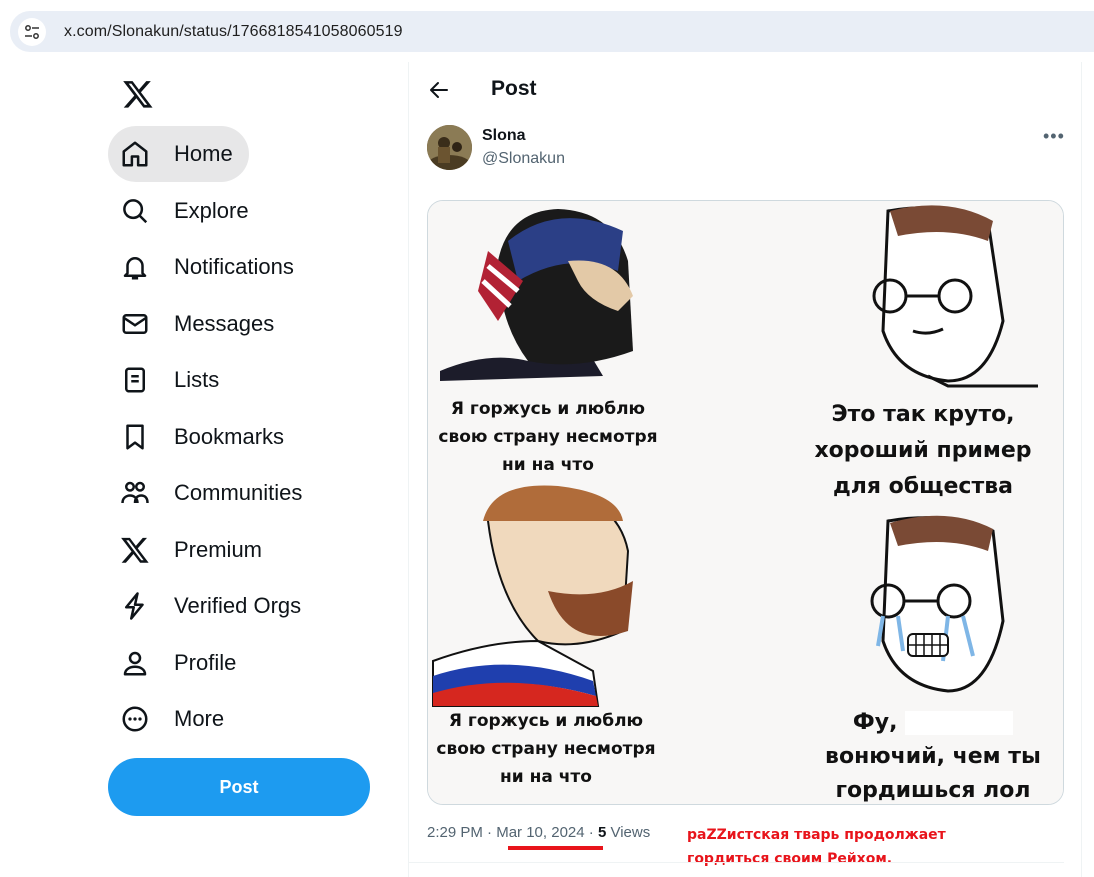 This screenshot has height=877, width=1094. What do you see at coordinates (504, 136) in the screenshot?
I see `author-name: Slona` at bounding box center [504, 136].